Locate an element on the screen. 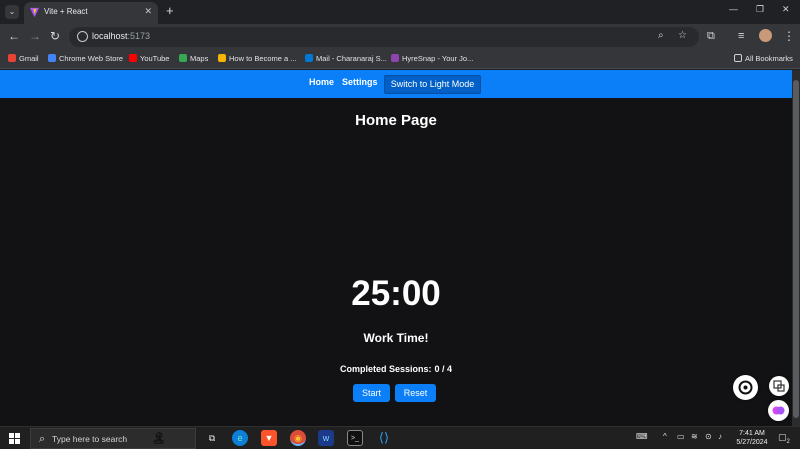  start-button: Start is located at coordinates (371, 393).